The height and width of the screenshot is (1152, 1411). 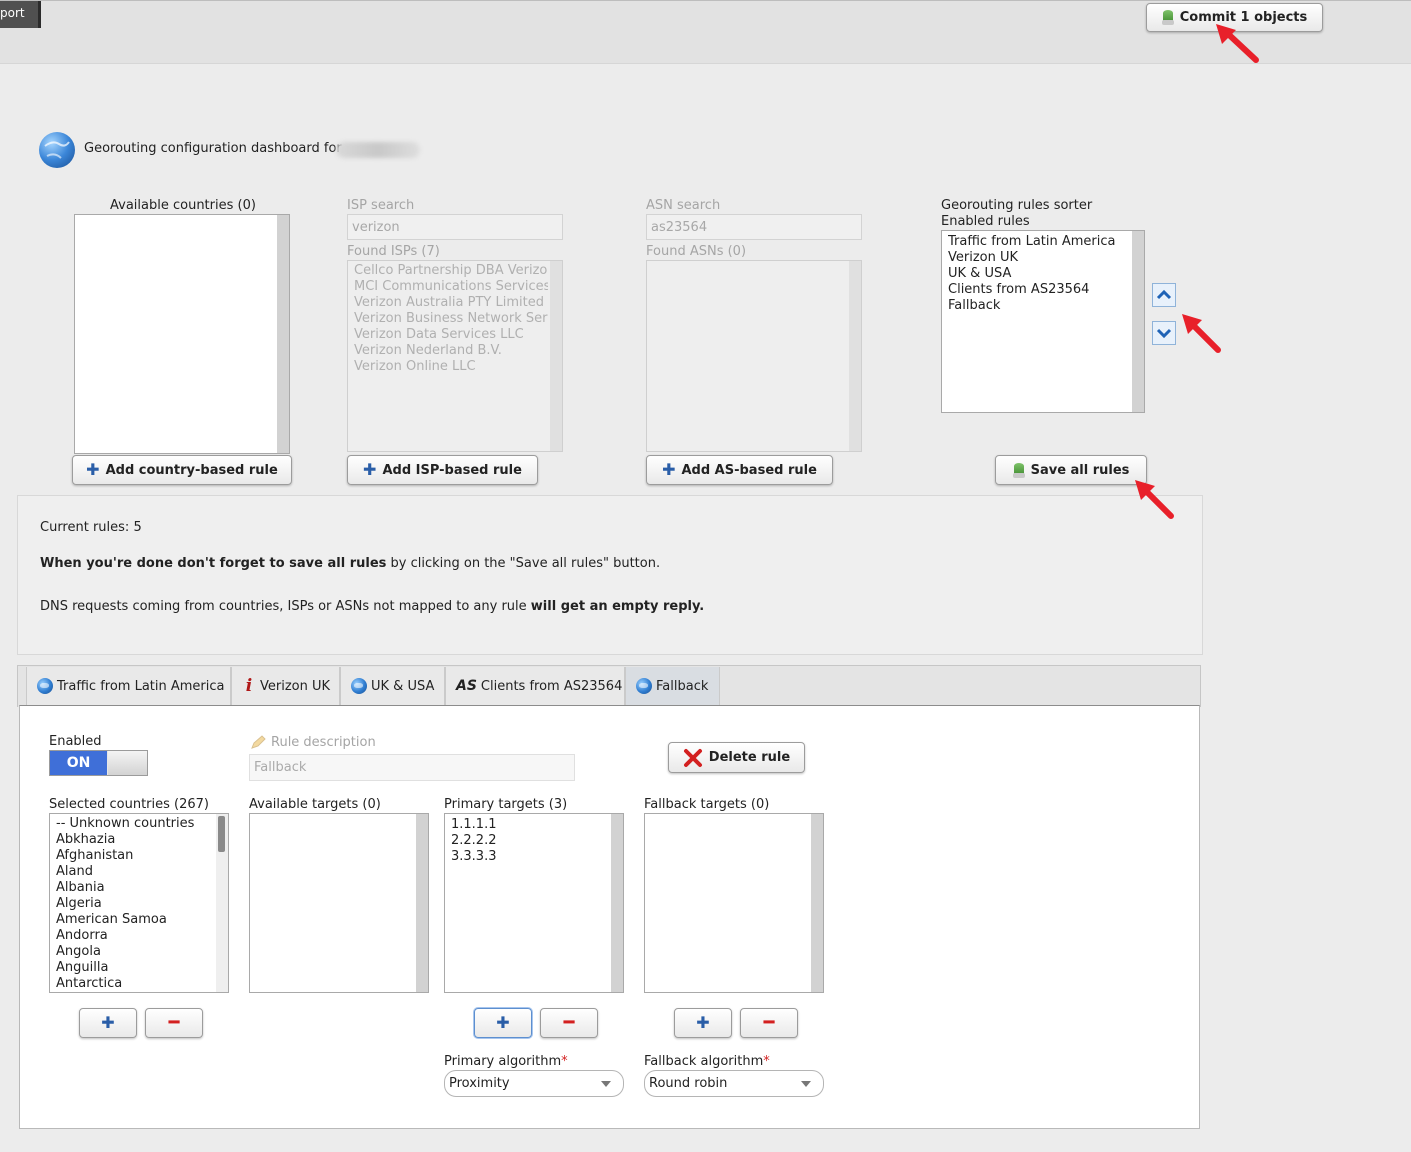 I want to click on list-item: Traffic from Latin America, so click(x=1039, y=242).